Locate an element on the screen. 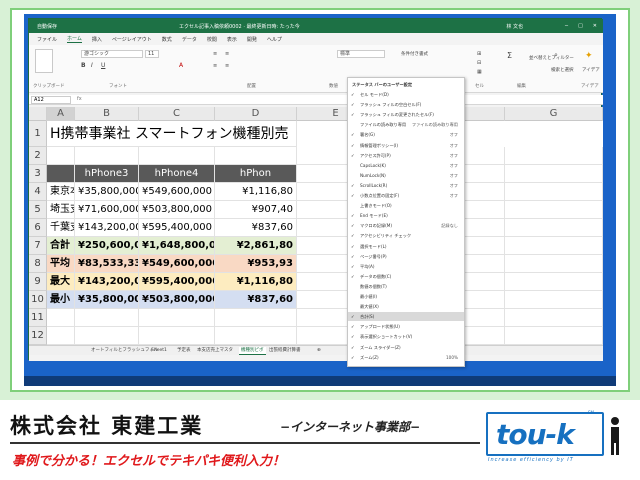 The width and height of the screenshot is (640, 480). font-name-select: 游ゴシック is located at coordinates (112, 54).